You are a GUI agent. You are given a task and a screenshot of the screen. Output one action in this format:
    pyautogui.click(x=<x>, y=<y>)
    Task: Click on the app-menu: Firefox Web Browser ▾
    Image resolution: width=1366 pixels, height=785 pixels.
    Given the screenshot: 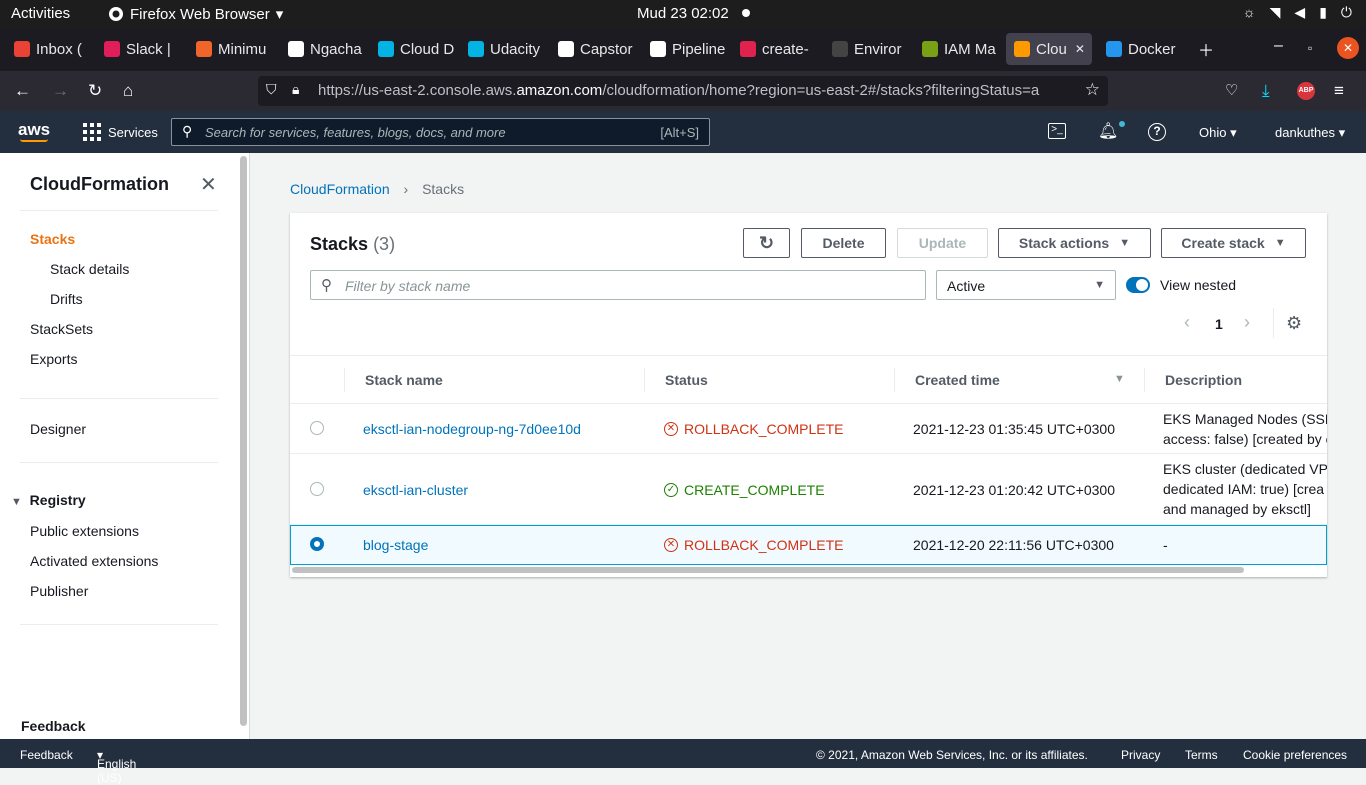 What is the action you would take?
    pyautogui.click(x=195, y=14)
    